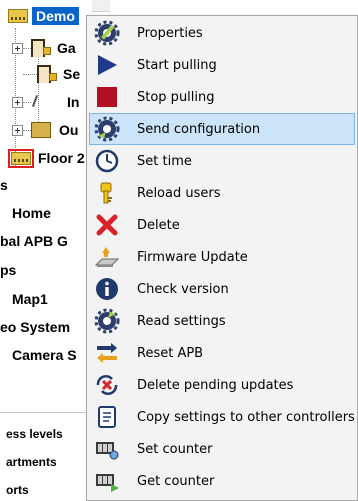 The width and height of the screenshot is (358, 501). What do you see at coordinates (31, 213) in the screenshot?
I see `tree-section: Home` at bounding box center [31, 213].